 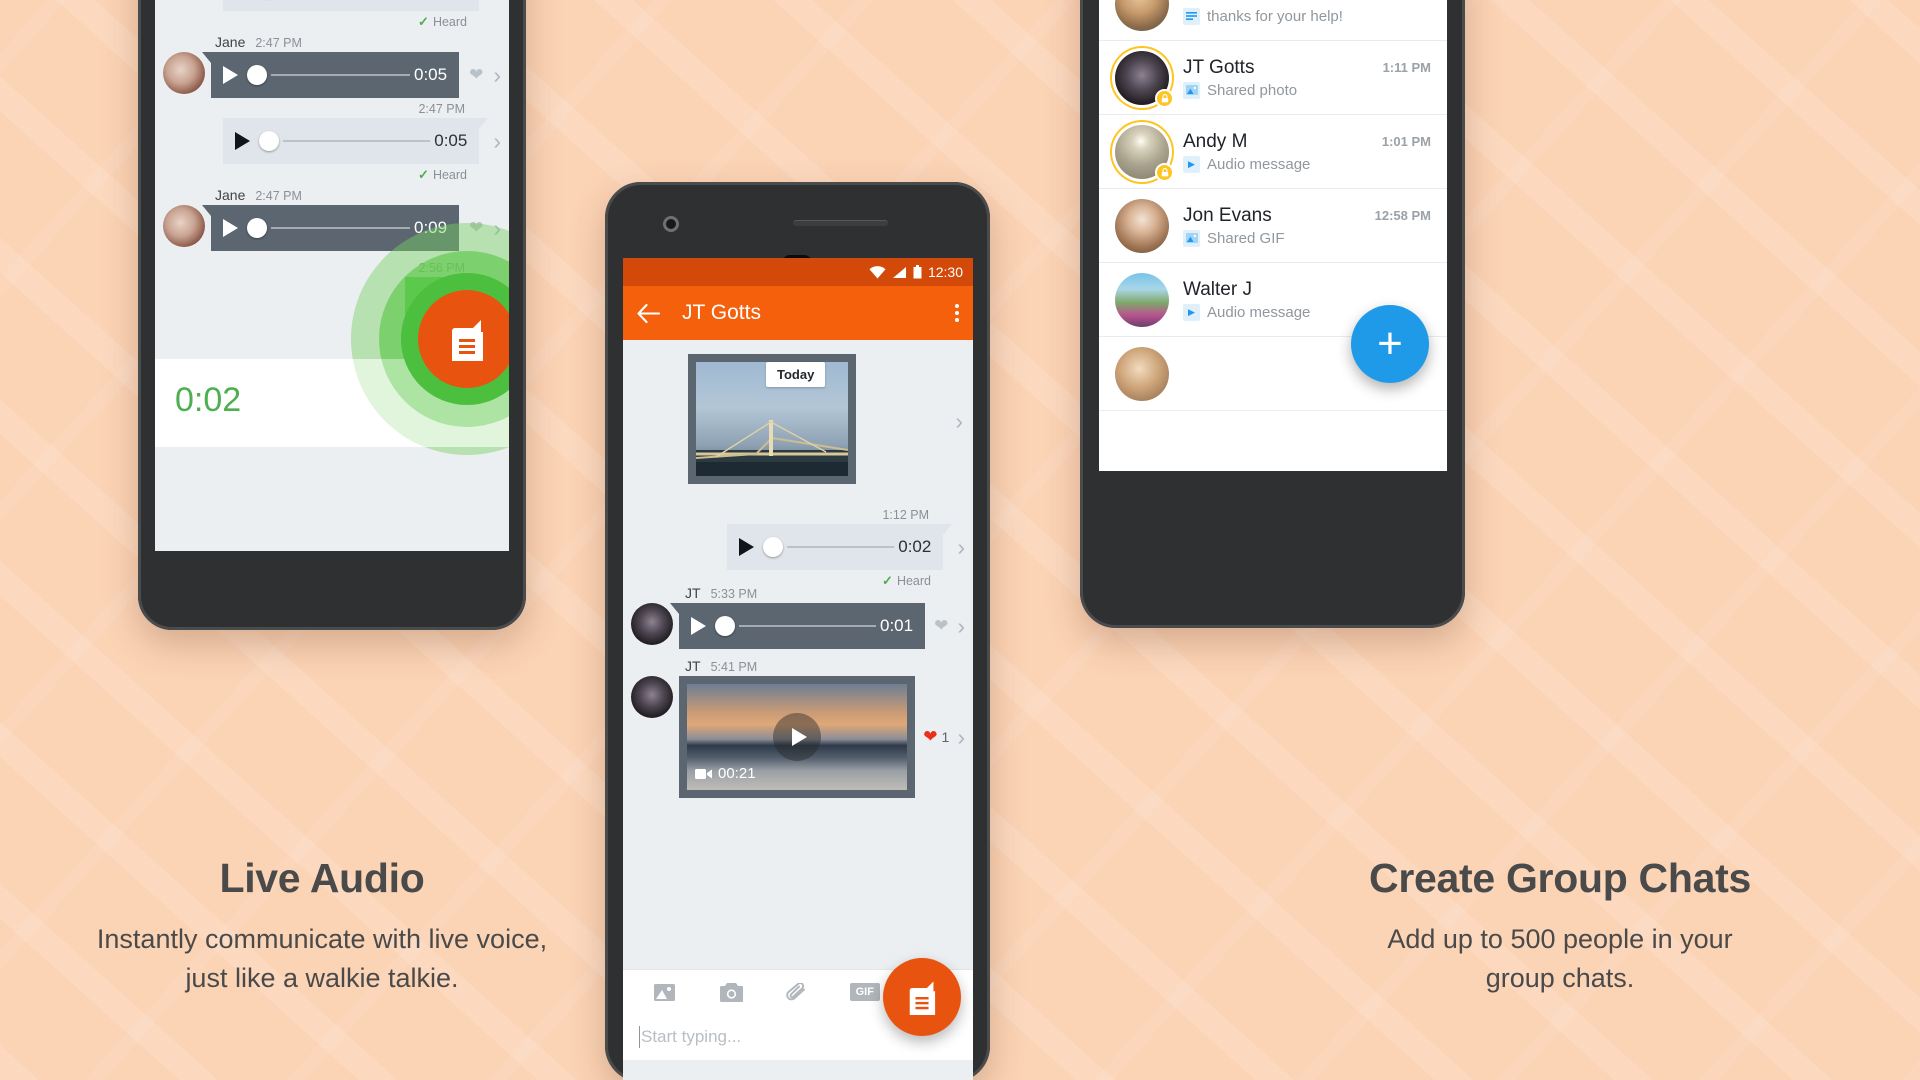 What do you see at coordinates (725, 773) in the screenshot?
I see `video-duration-overlay: 00:21` at bounding box center [725, 773].